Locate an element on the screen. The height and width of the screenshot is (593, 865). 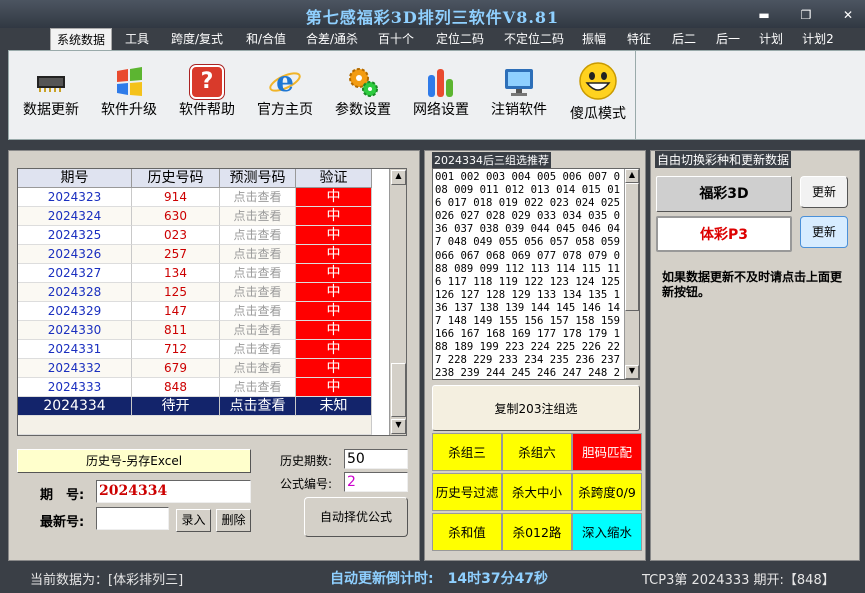
auto-formula-button: 自动择优公式 is located at coordinates (356, 517).